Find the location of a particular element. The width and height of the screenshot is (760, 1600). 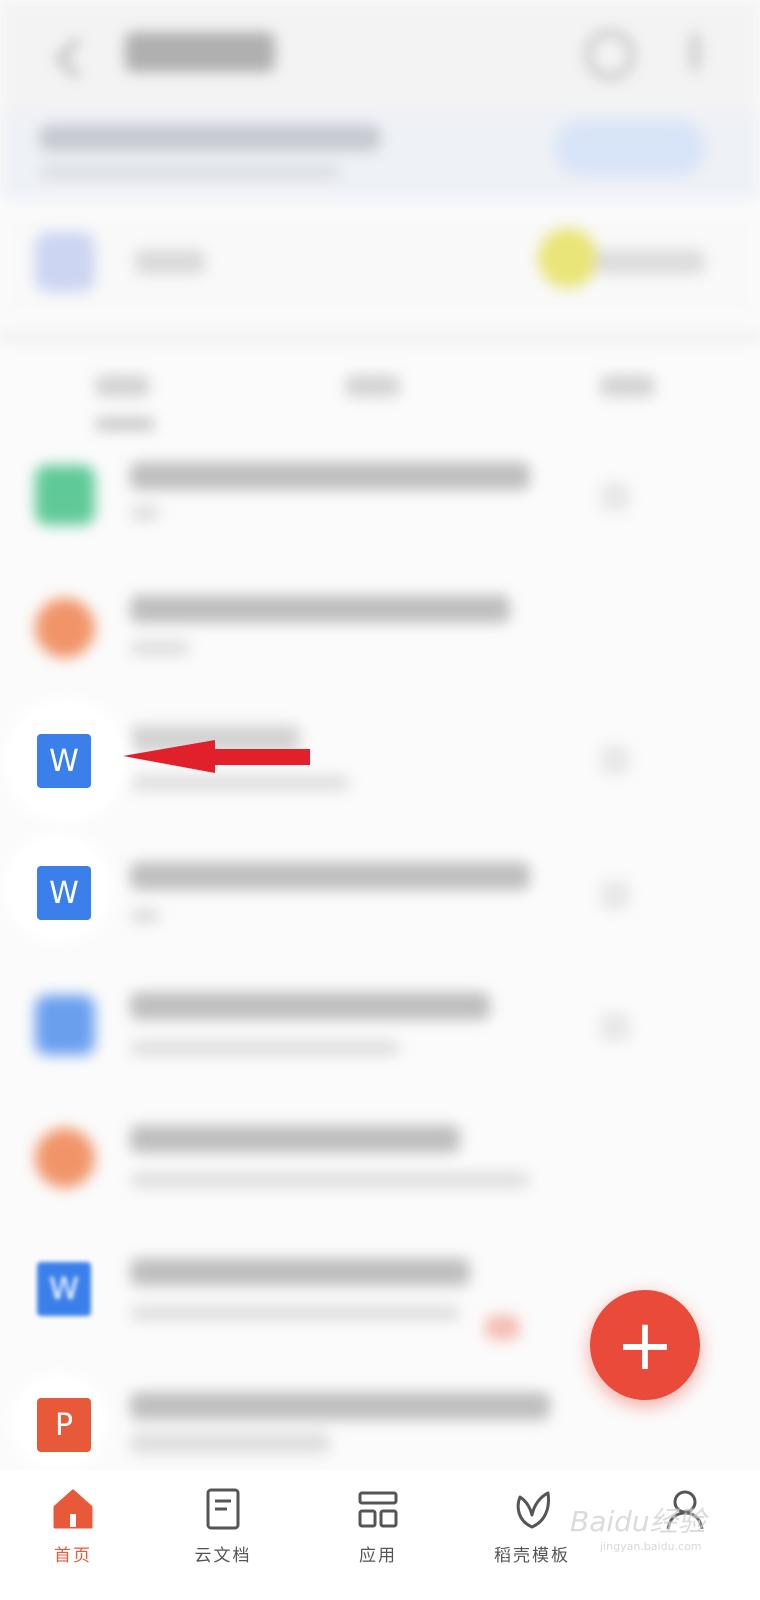

presentation-document-icon: P is located at coordinates (64, 1425).